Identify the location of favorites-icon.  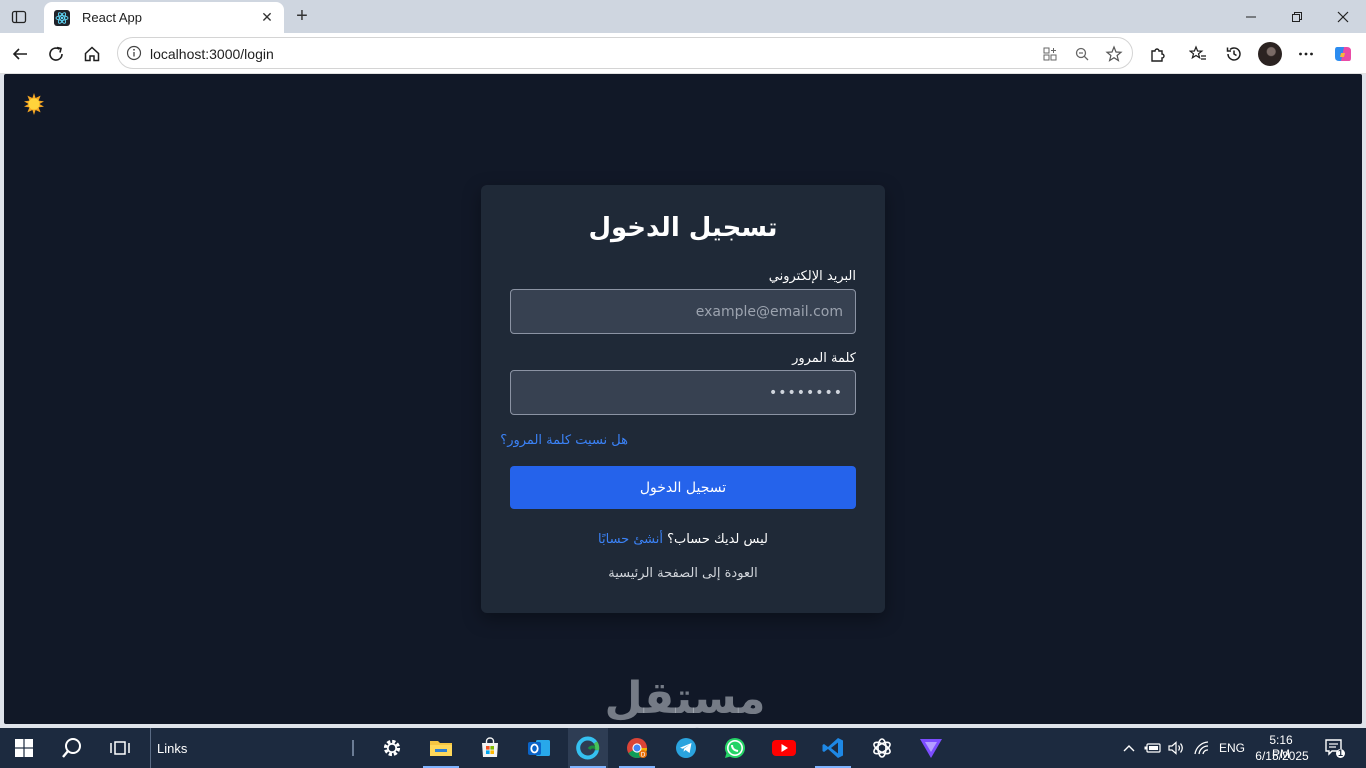
(1198, 54).